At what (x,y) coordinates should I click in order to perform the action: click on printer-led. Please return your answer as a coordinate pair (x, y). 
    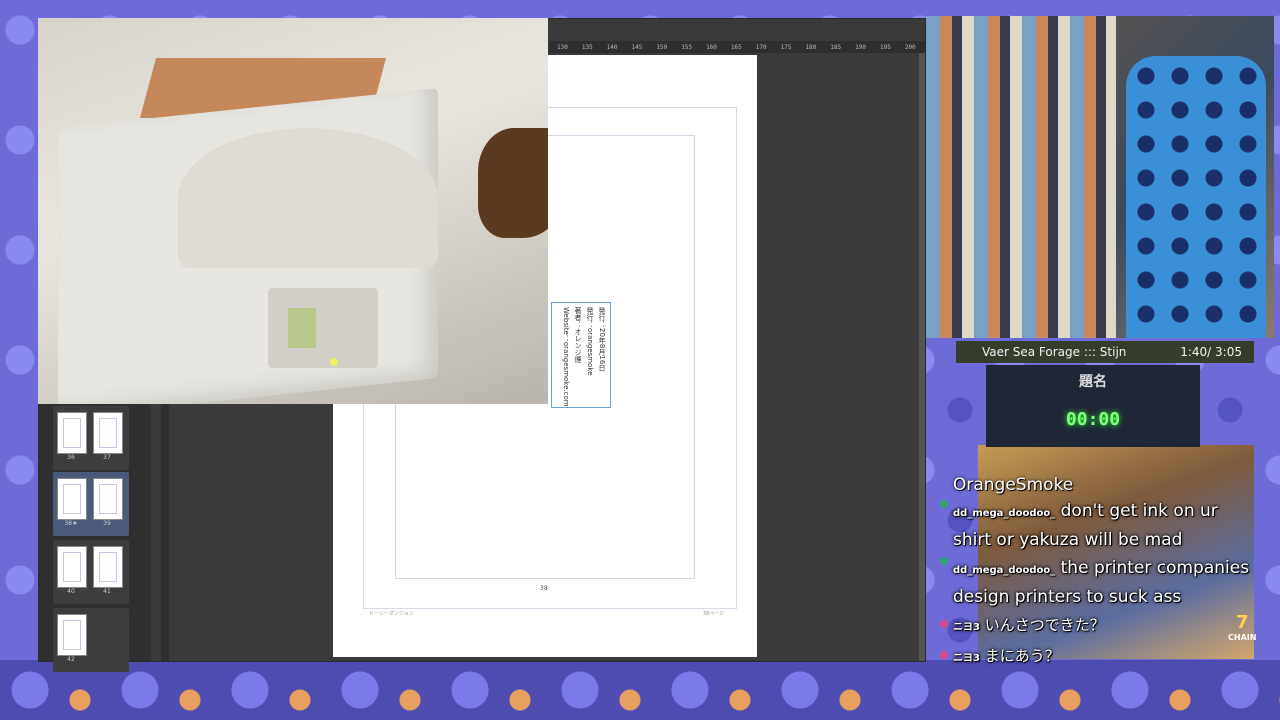
    Looking at the image, I should click on (334, 362).